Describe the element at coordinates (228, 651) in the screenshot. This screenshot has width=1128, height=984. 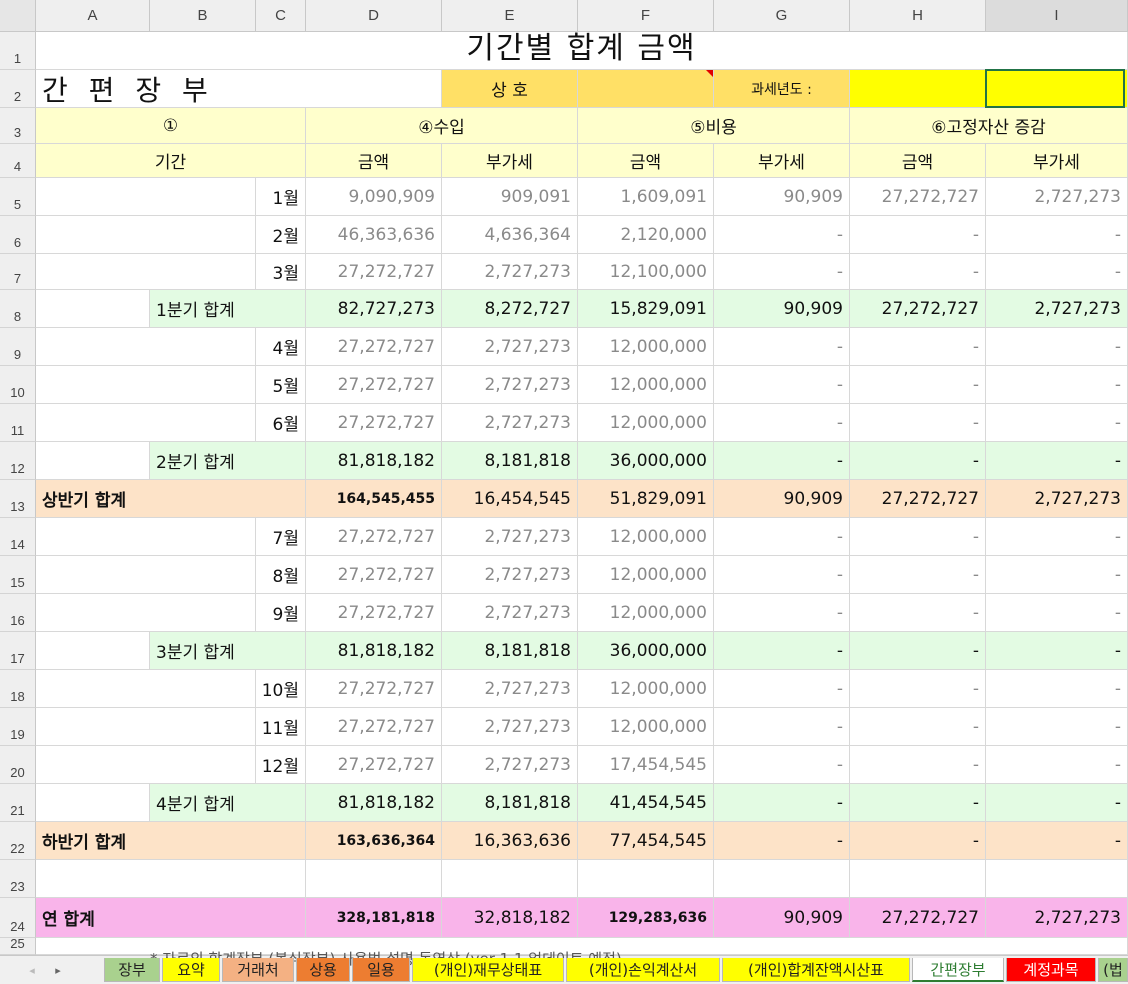
I see `quarter-total-label: 3분기 합계` at that location.